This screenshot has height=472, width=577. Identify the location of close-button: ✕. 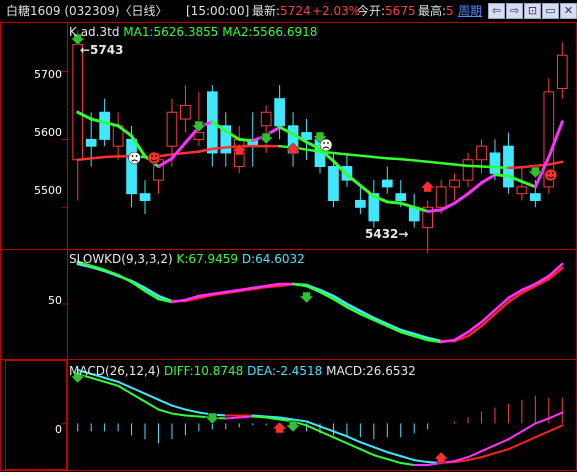
(568, 11).